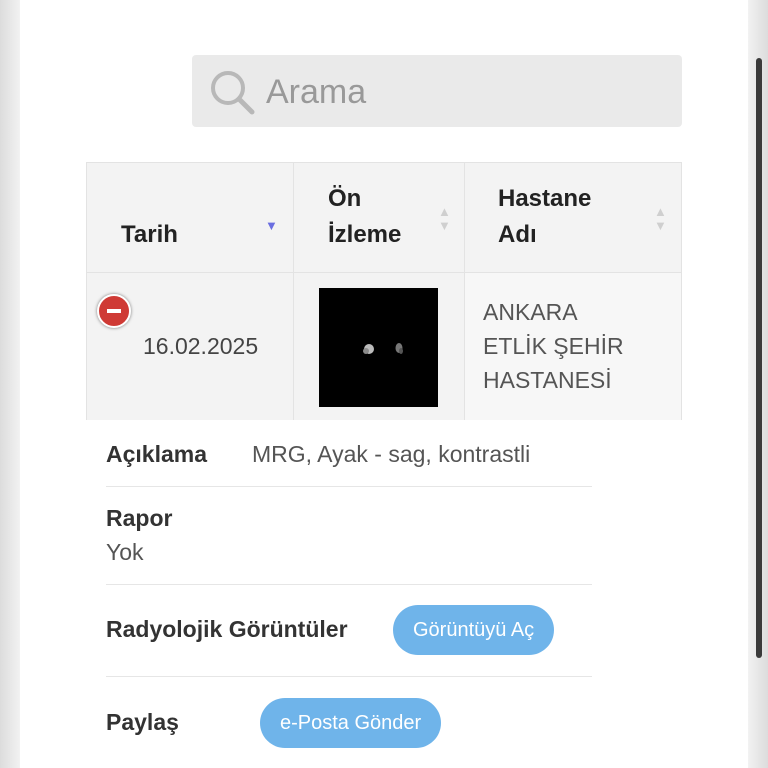 The image size is (768, 768). What do you see at coordinates (547, 380) in the screenshot?
I see `hospital-name-line: HASTANESİ` at bounding box center [547, 380].